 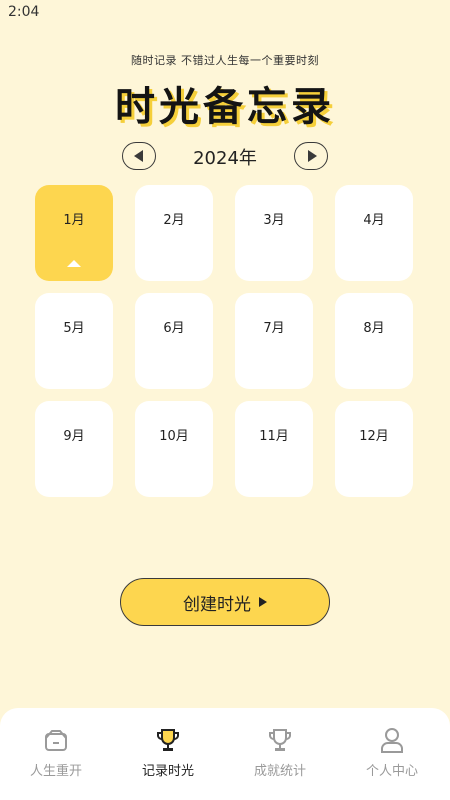 I want to click on month-label: 10月, so click(x=174, y=436).